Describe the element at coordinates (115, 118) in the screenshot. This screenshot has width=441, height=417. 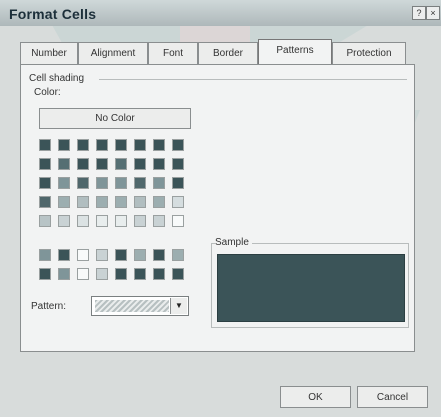
I see `no-color-button: No Color` at that location.